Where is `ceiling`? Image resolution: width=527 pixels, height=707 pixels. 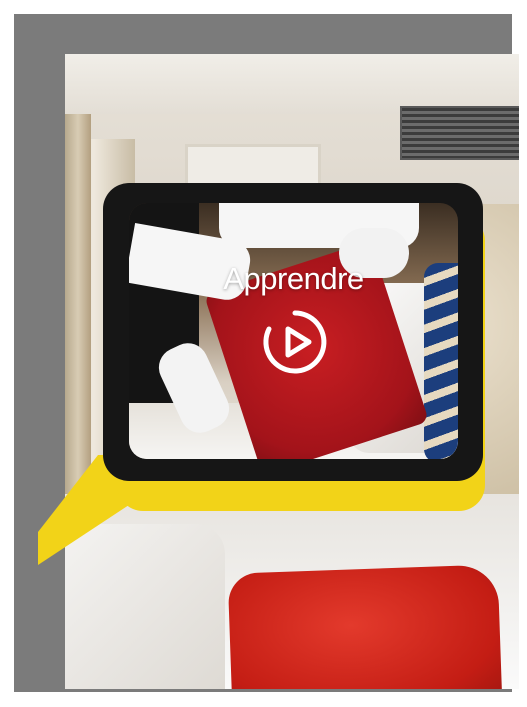 ceiling is located at coordinates (292, 84).